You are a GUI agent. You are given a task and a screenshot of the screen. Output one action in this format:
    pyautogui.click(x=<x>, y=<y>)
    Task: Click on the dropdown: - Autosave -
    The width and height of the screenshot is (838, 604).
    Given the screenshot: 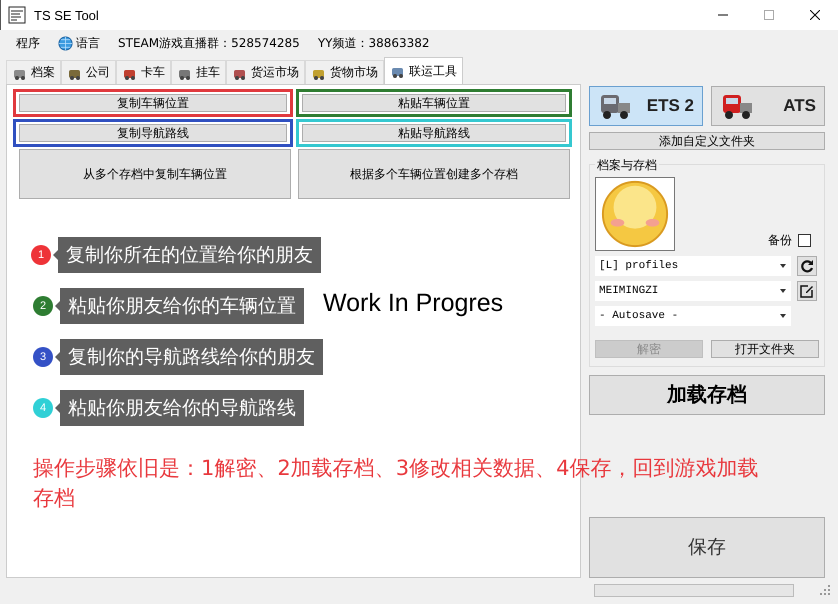 What is the action you would take?
    pyautogui.click(x=693, y=316)
    